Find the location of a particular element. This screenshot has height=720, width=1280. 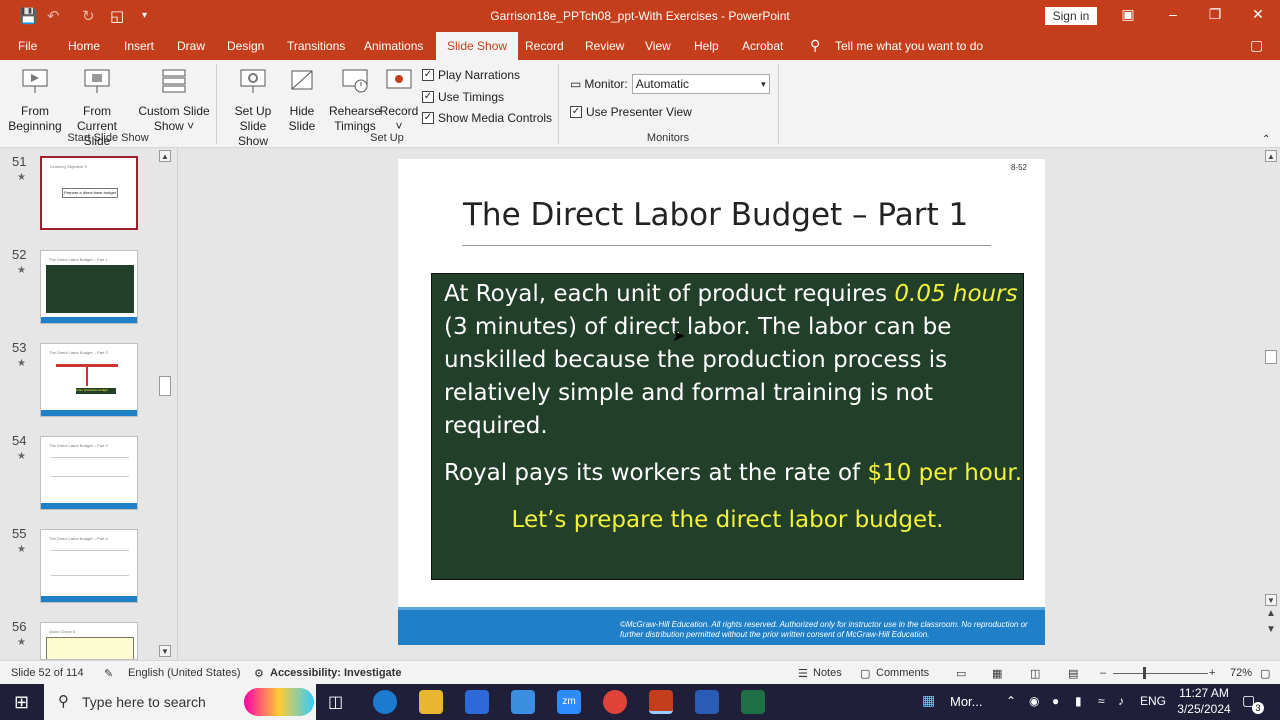

zoom-slider-thumb is located at coordinates (1144, 673).